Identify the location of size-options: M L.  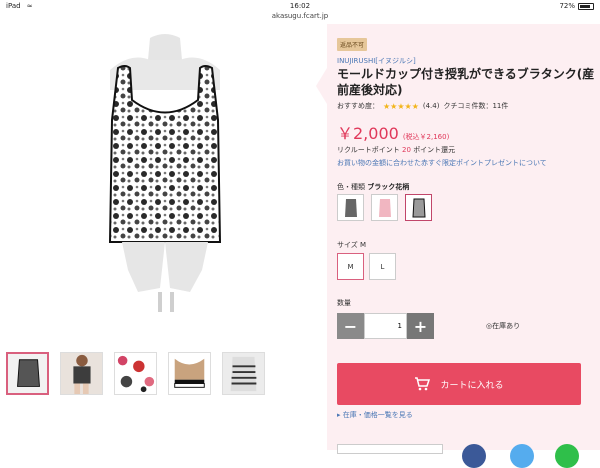
(366, 266).